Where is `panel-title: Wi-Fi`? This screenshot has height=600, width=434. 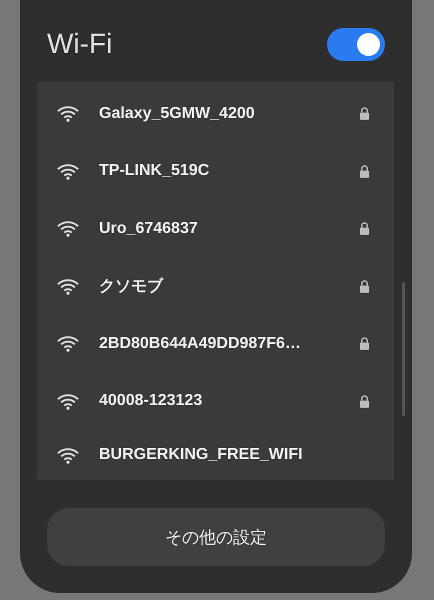
panel-title: Wi-Fi is located at coordinates (79, 44).